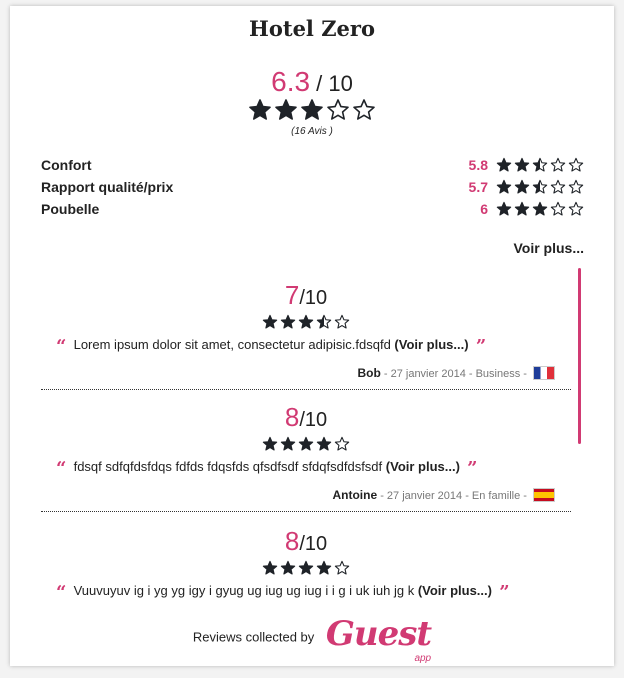  What do you see at coordinates (378, 634) in the screenshot?
I see `guest-logo-text: Guest` at bounding box center [378, 634].